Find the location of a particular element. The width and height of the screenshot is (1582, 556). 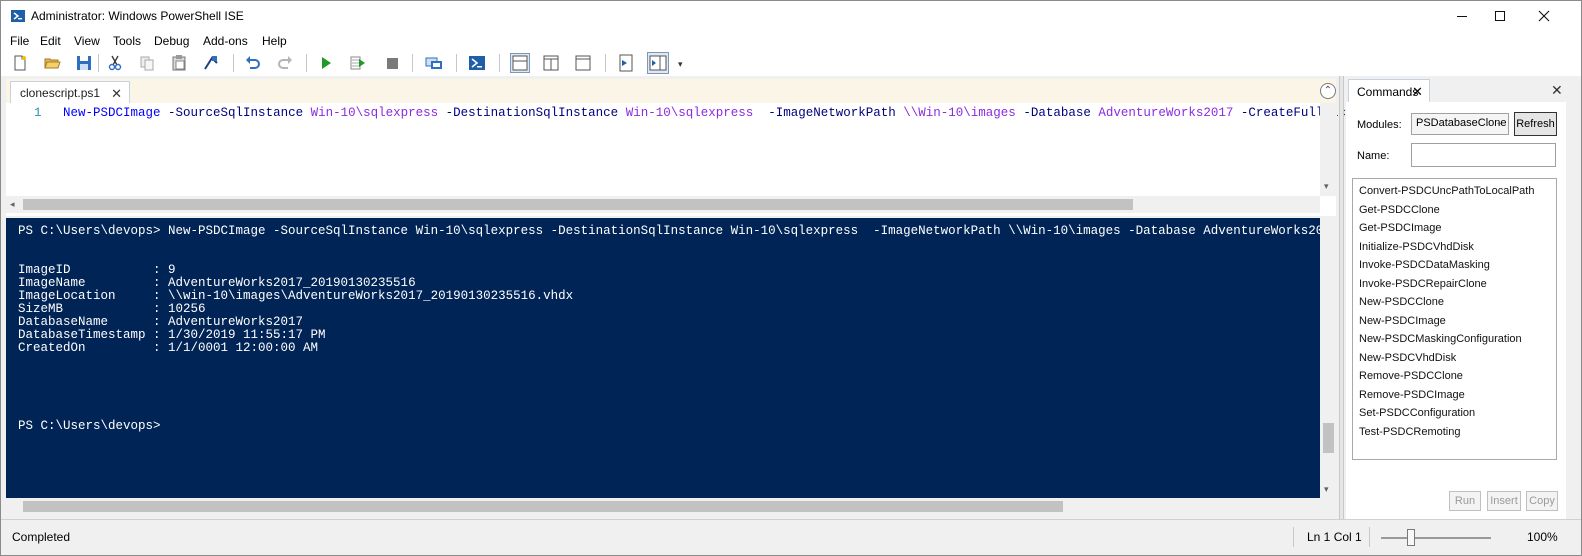

maximize-button is located at coordinates (1500, 16).